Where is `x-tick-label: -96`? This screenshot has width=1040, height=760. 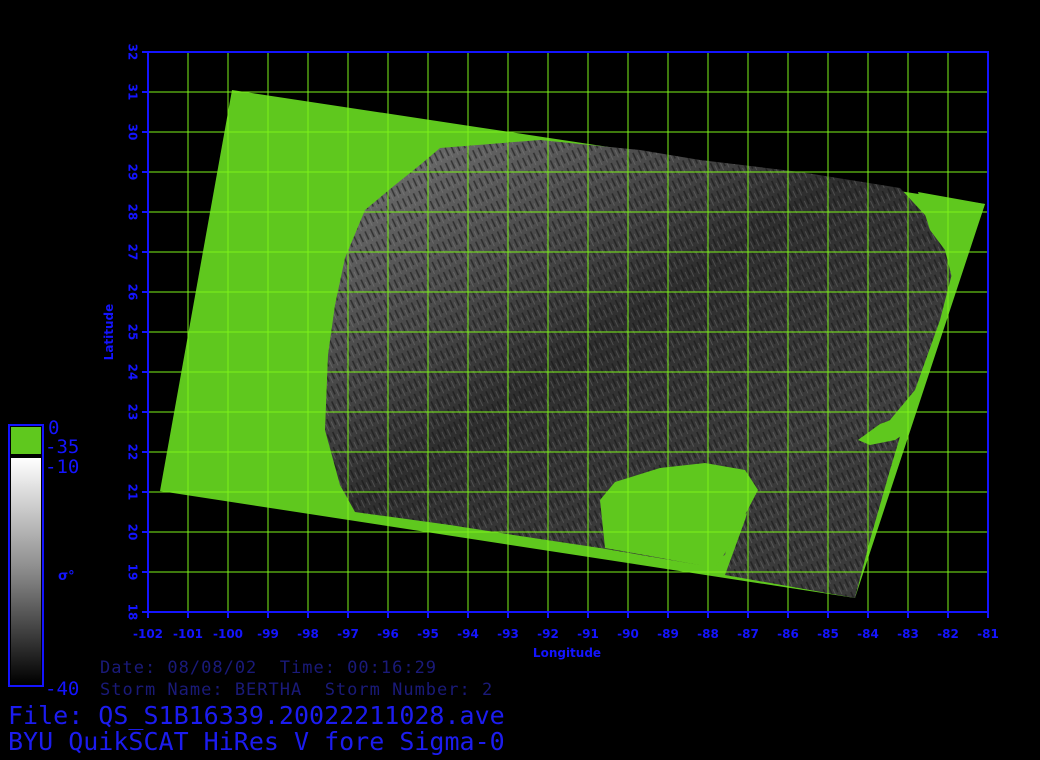 x-tick-label: -96 is located at coordinates (388, 634).